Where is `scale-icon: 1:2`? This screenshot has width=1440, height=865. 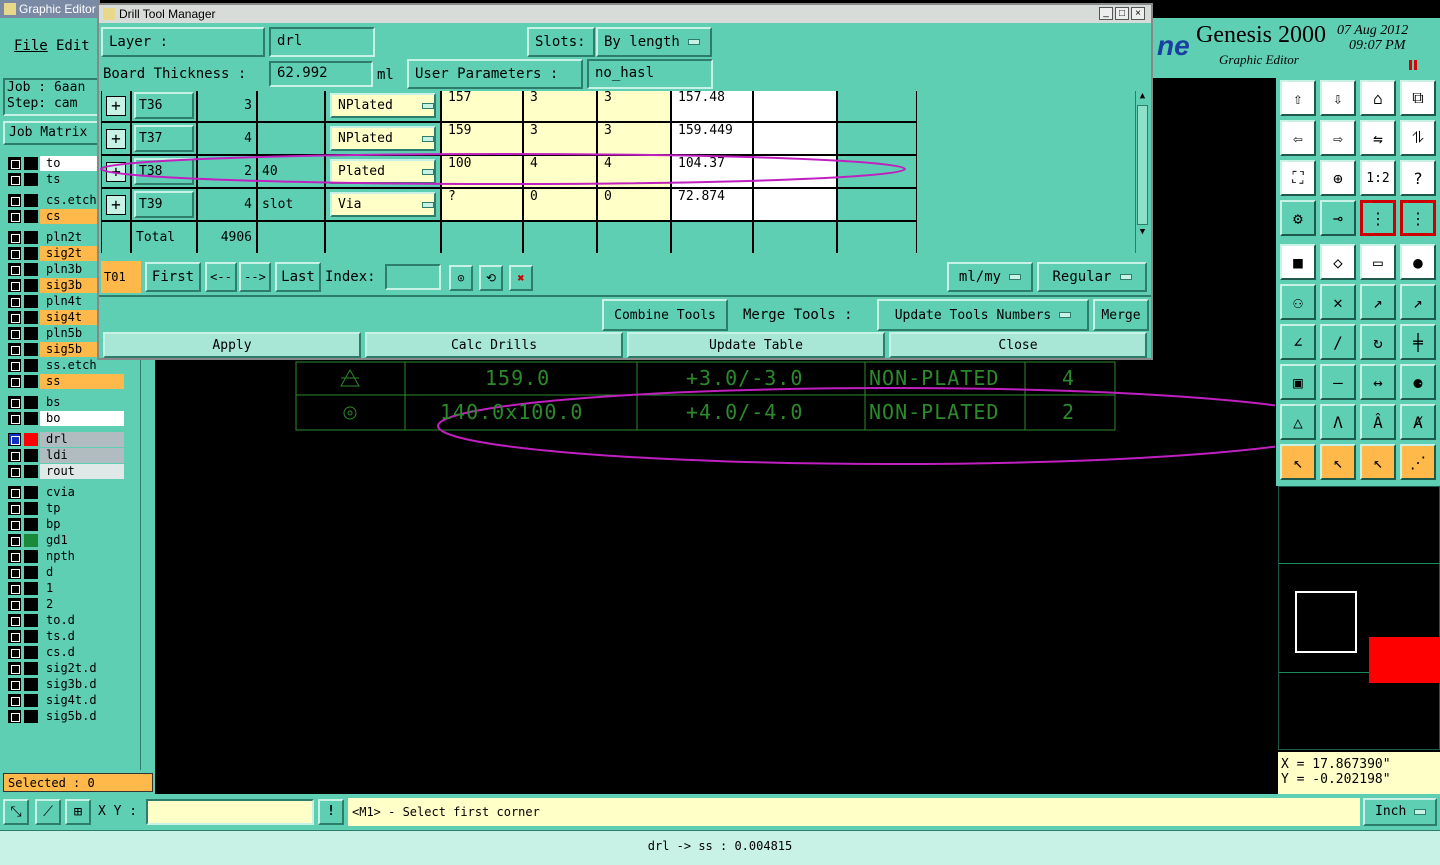
scale-icon: 1:2 is located at coordinates (1378, 178).